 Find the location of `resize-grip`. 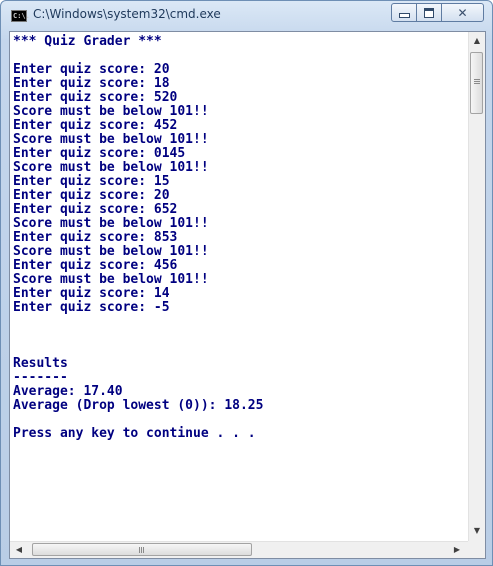

resize-grip is located at coordinates (476, 549).